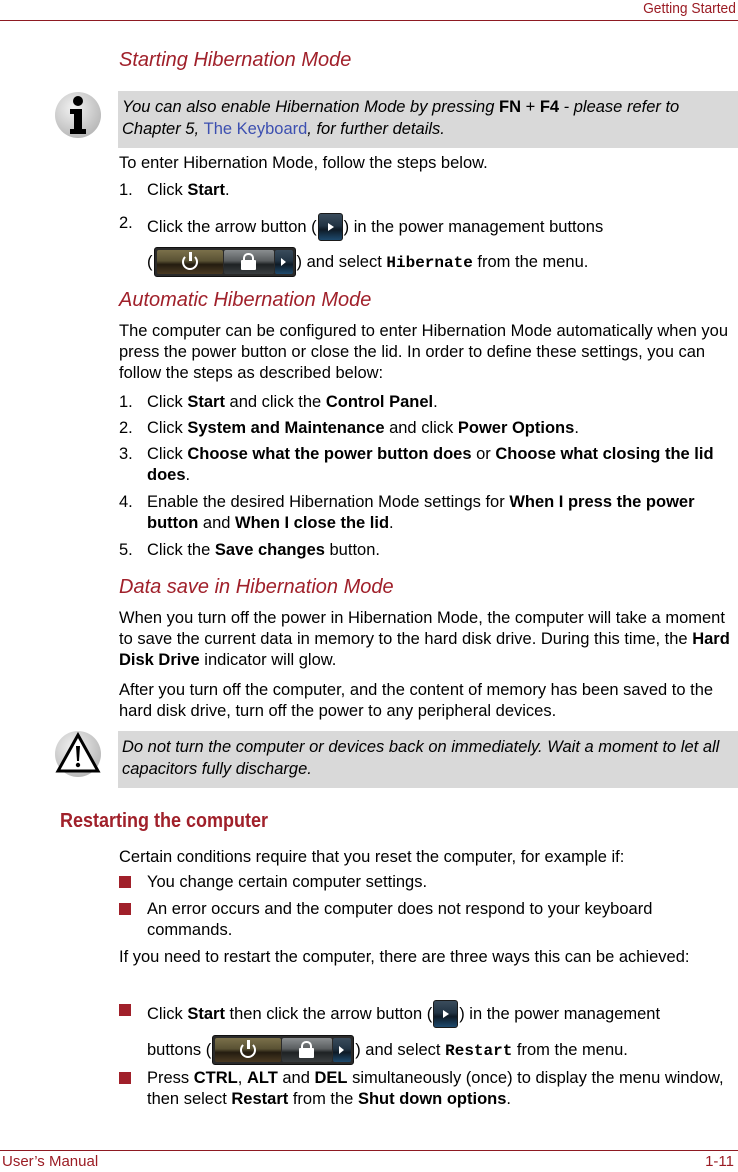  What do you see at coordinates (50, 1161) in the screenshot?
I see `footer-manual-title: User’s Manual` at bounding box center [50, 1161].